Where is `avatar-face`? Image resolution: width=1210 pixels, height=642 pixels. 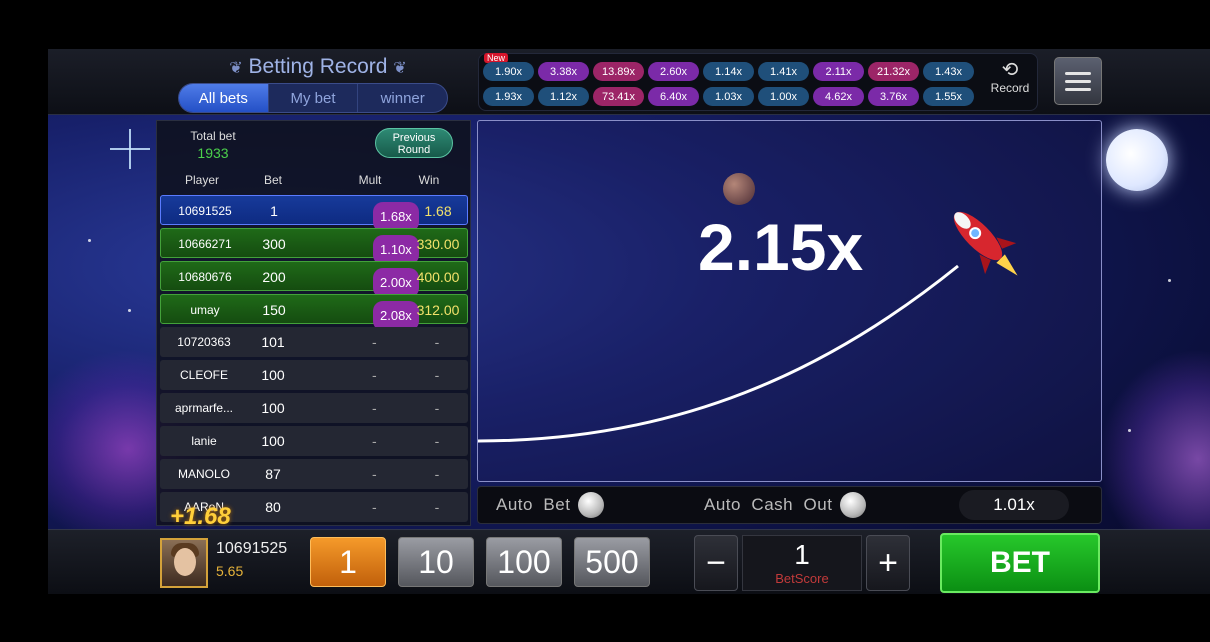 avatar-face is located at coordinates (185, 562).